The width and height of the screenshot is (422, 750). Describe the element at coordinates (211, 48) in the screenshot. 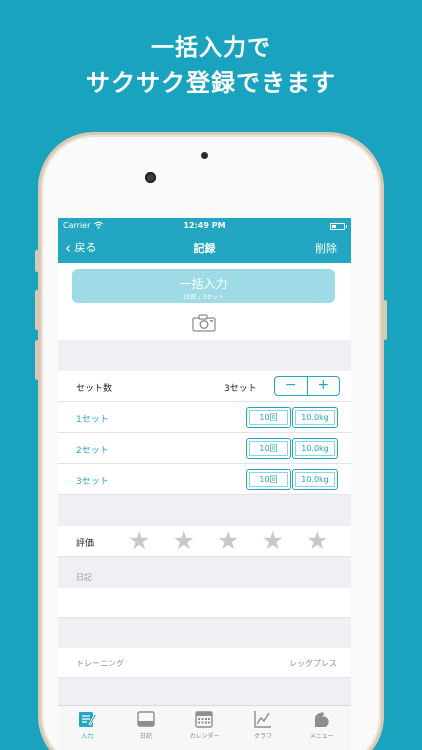

I see `promo-line-1: 一括入力で` at that location.